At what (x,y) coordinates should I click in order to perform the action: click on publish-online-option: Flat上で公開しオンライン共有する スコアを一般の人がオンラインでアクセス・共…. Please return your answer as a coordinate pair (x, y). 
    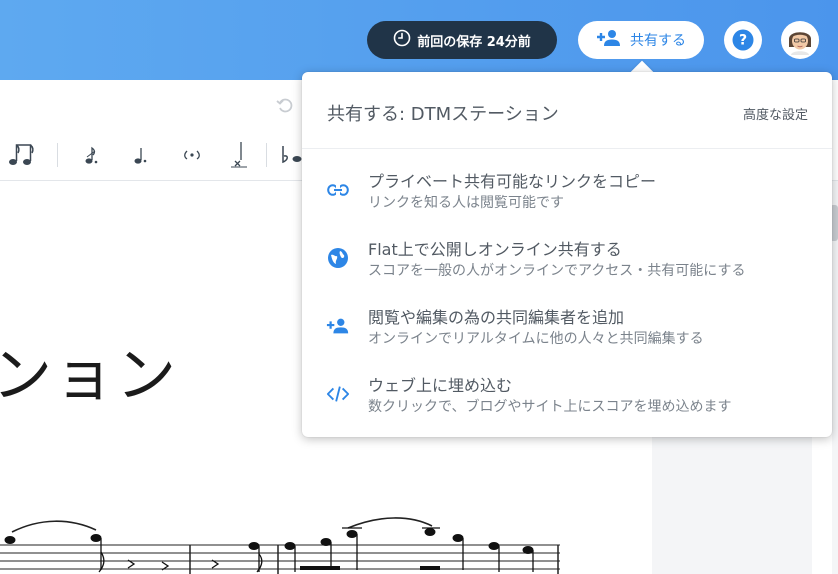
    Looking at the image, I should click on (567, 269).